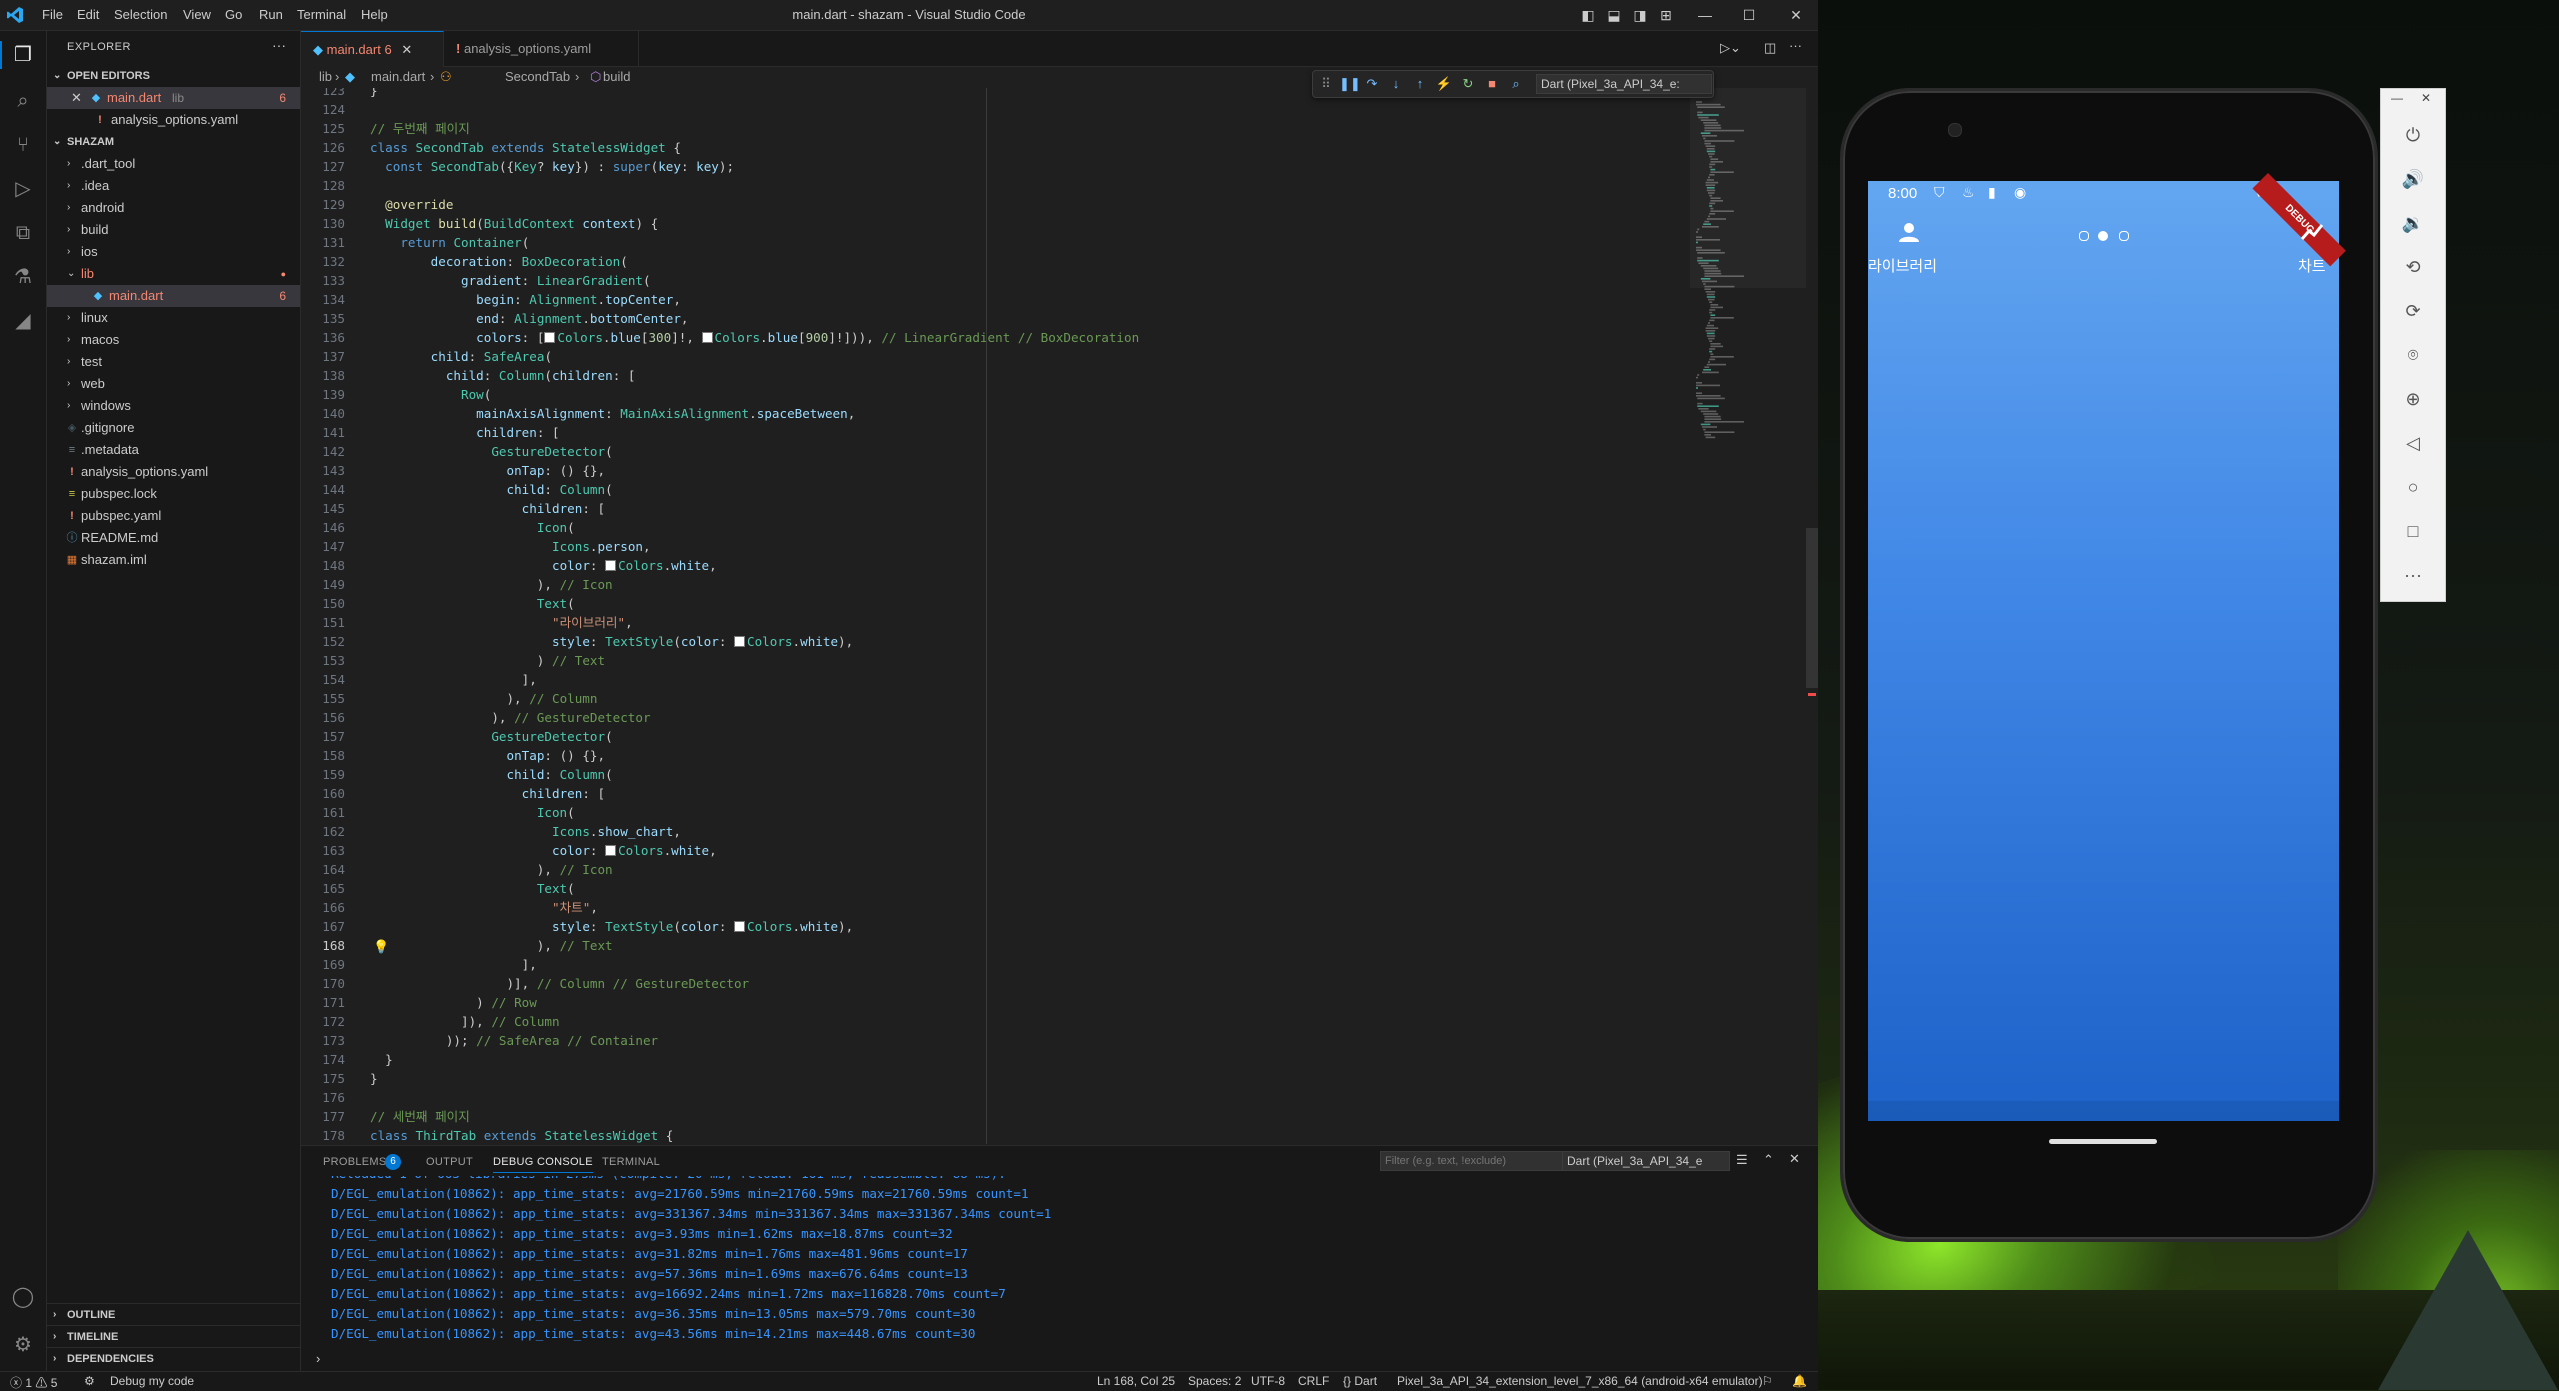 This screenshot has height=1391, width=2559. I want to click on toggle-secondary-sidebar-icon: ◨, so click(1640, 15).